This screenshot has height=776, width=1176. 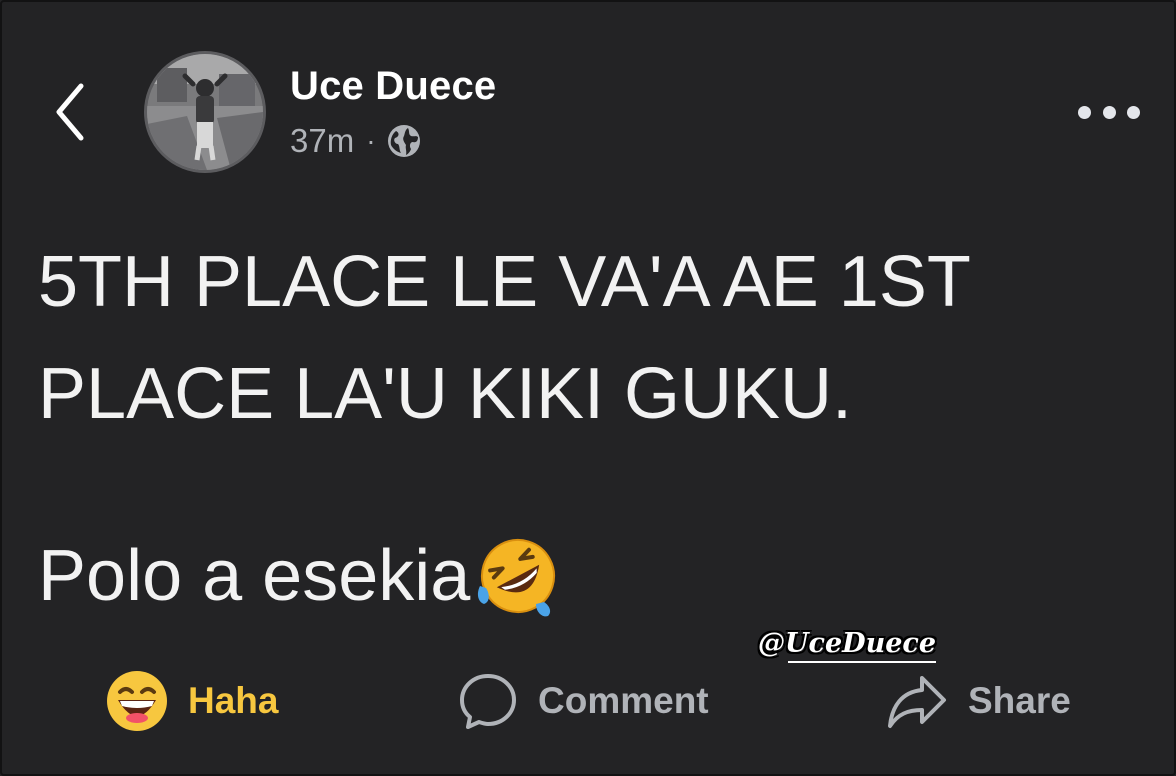 What do you see at coordinates (233, 700) in the screenshot?
I see `haha-label: Haha` at bounding box center [233, 700].